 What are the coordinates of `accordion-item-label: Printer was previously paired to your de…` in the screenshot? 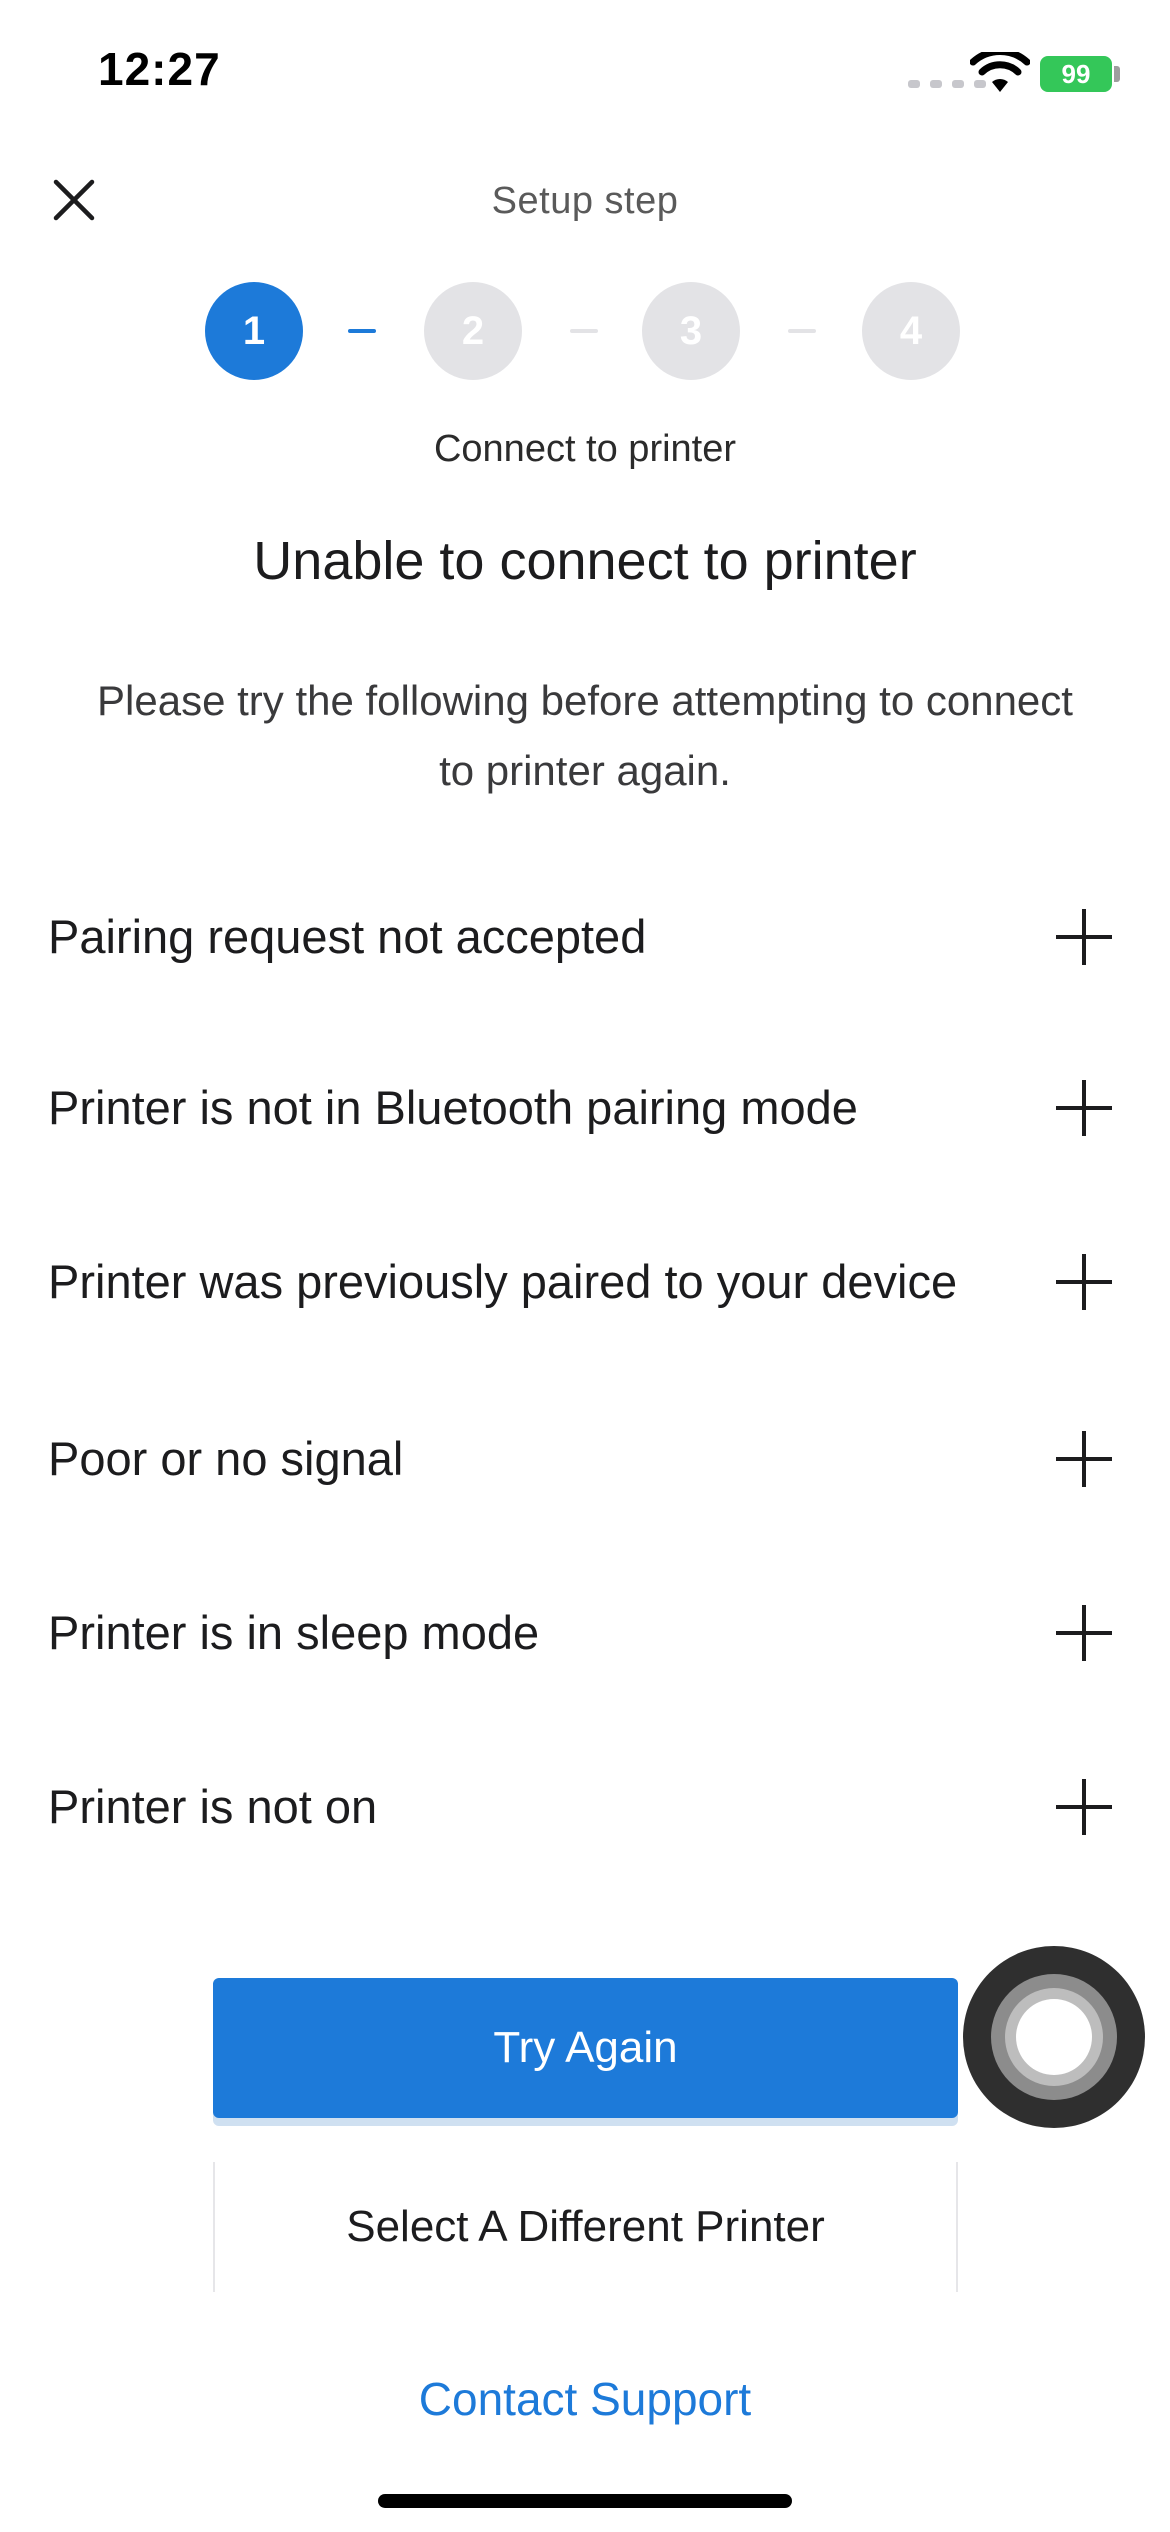 It's located at (503, 1281).